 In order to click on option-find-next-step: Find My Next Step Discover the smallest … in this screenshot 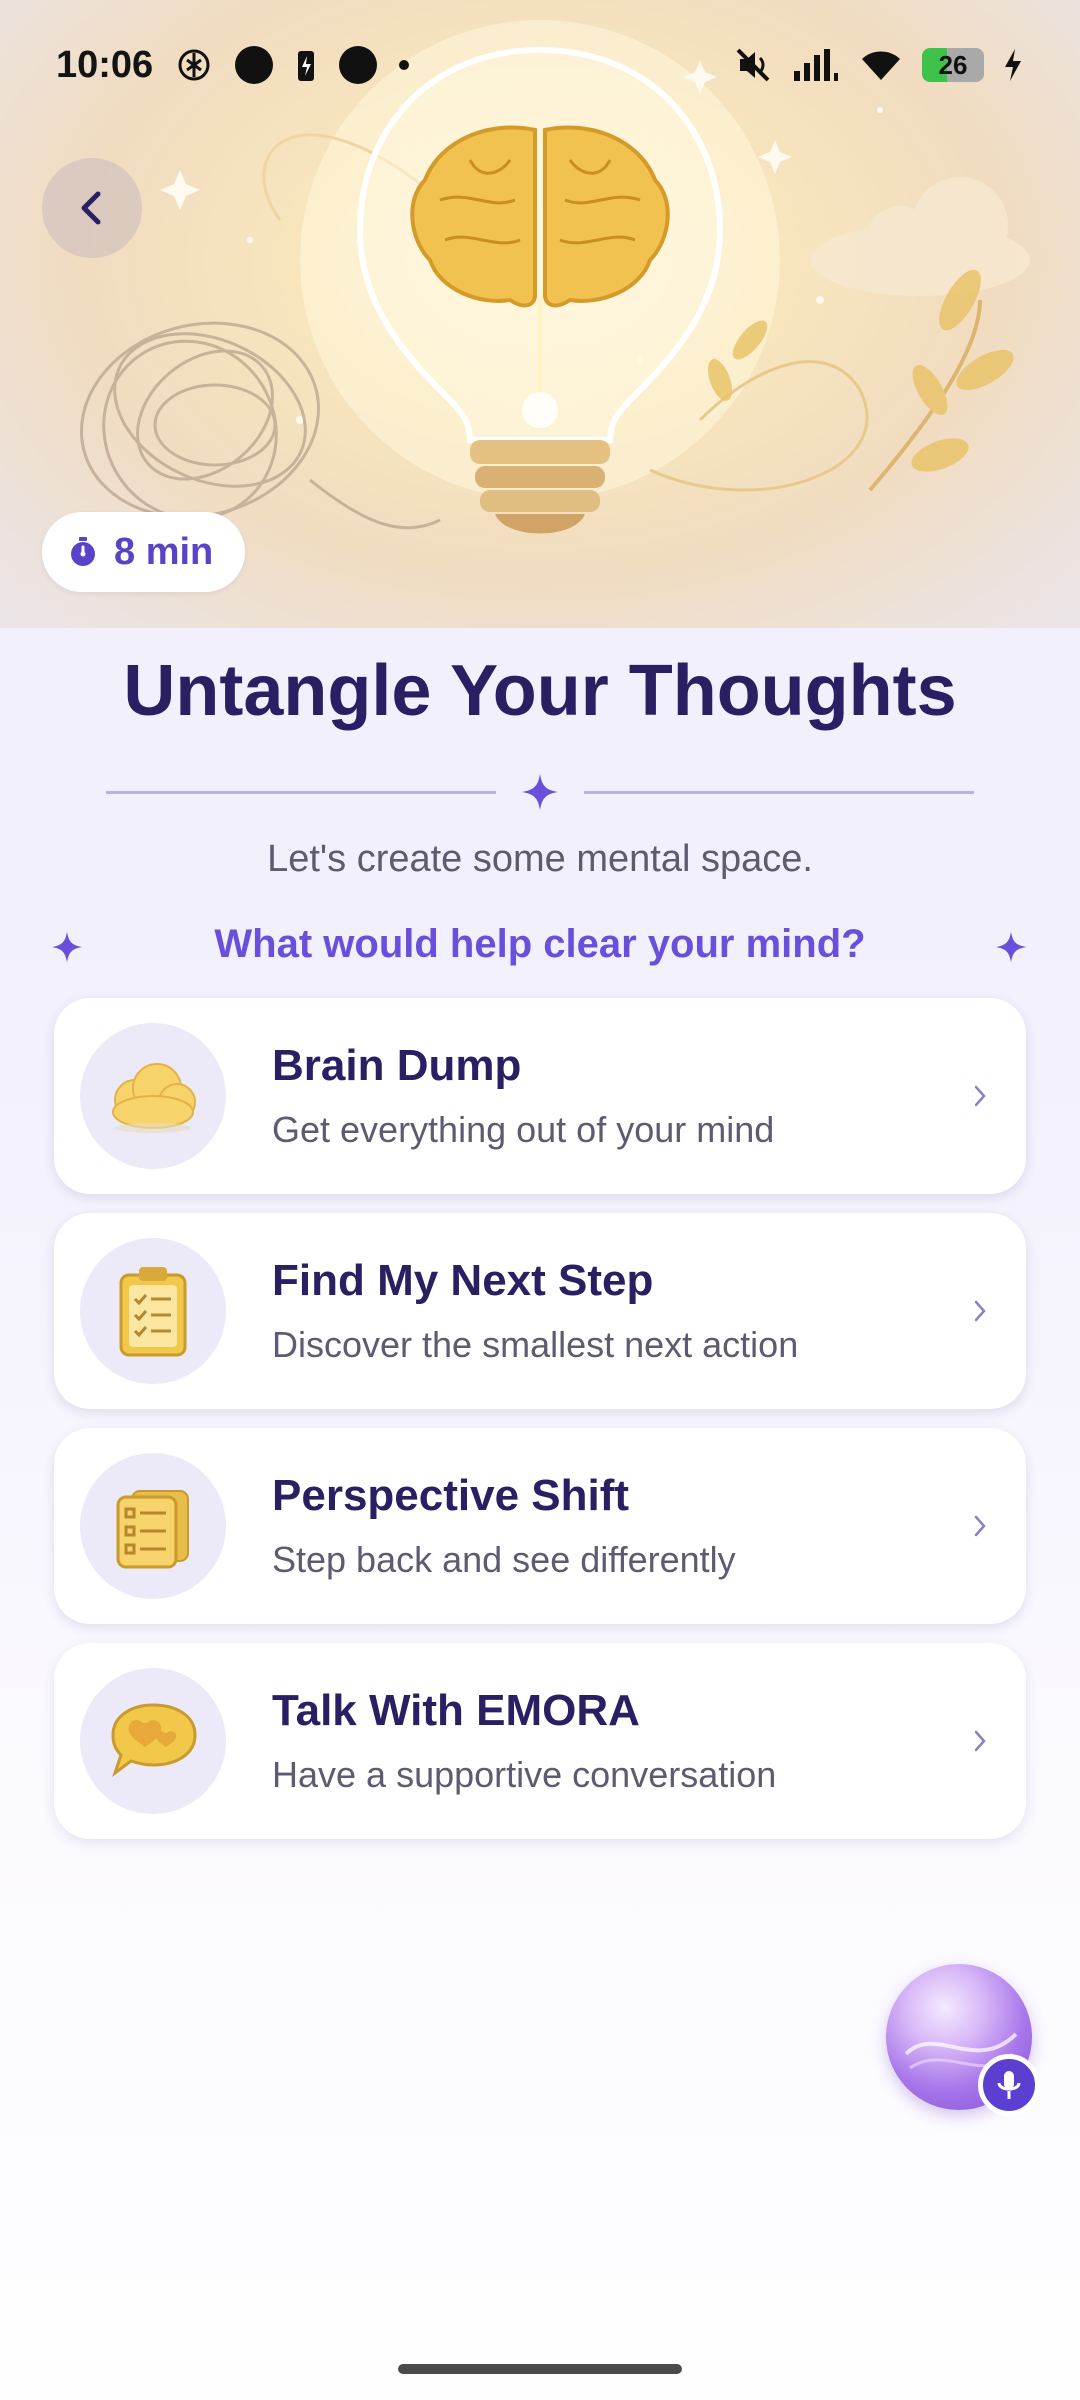, I will do `click(540, 1311)`.